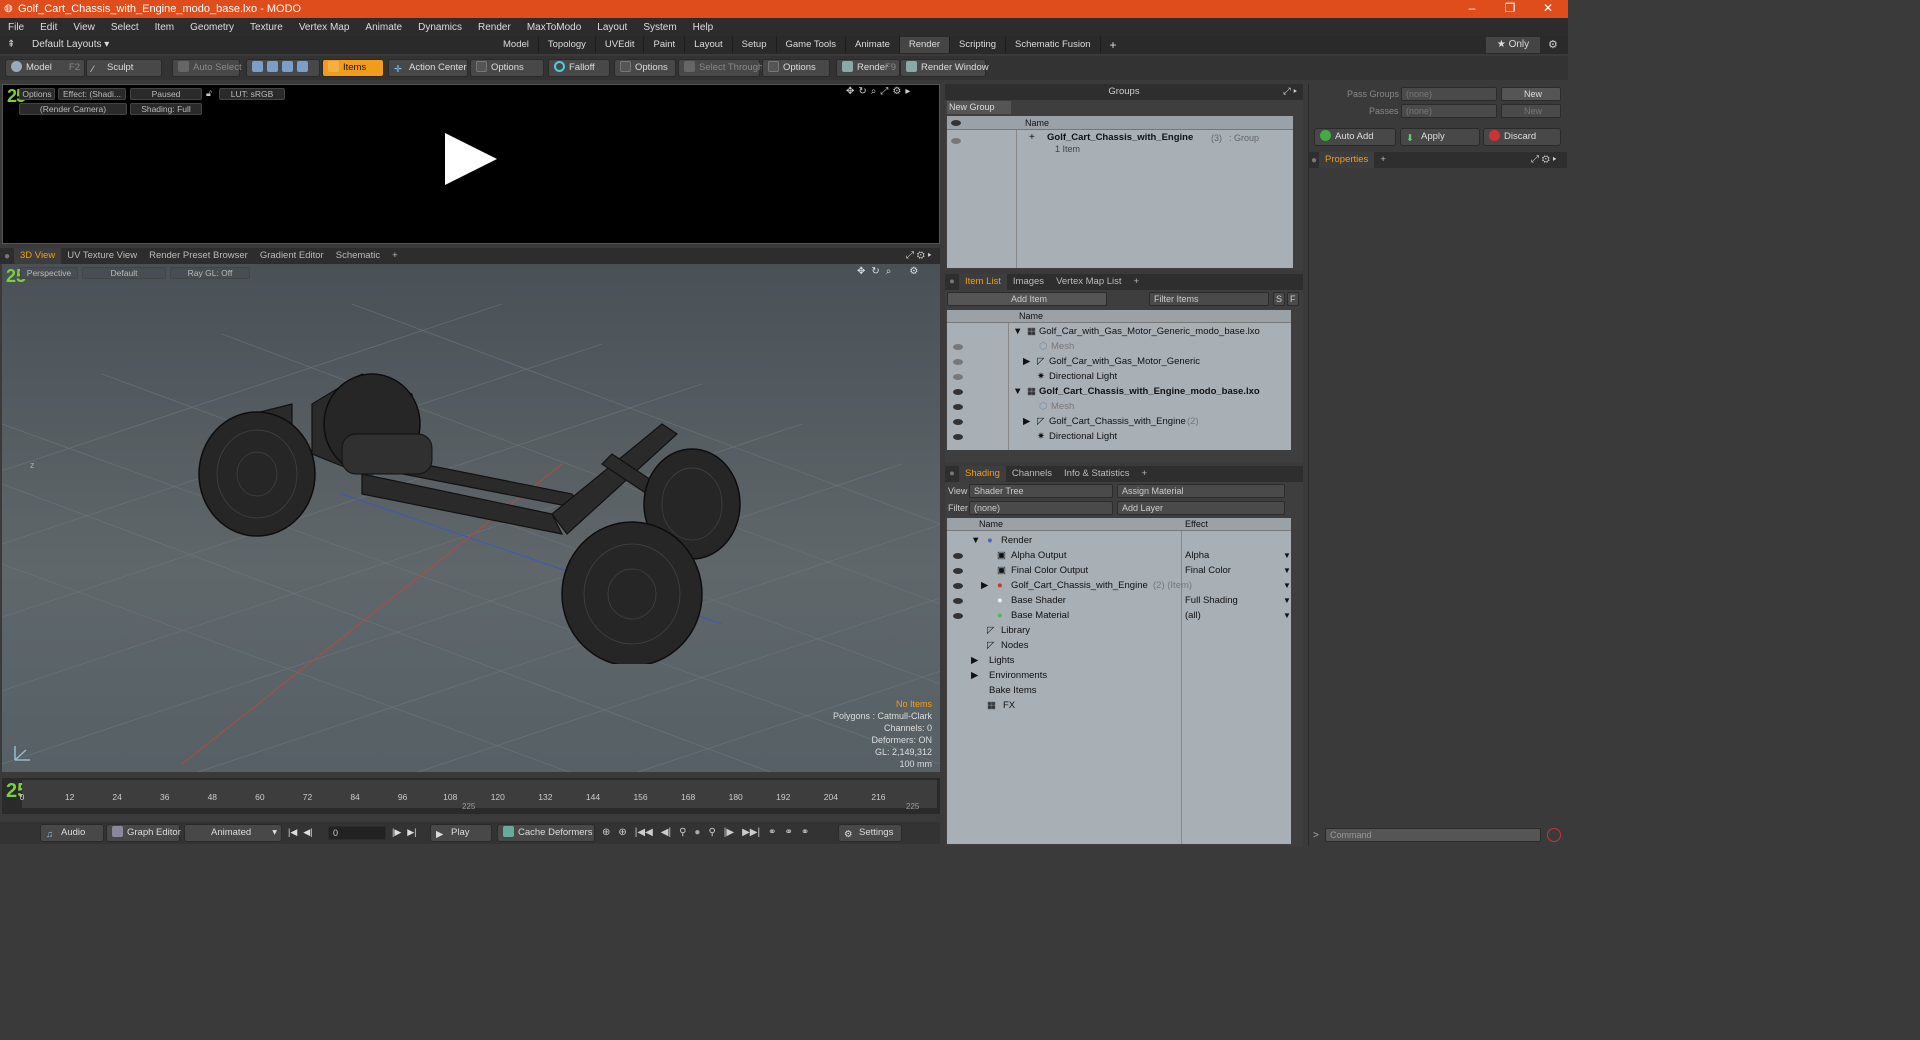 The width and height of the screenshot is (1920, 1040). I want to click on render-camera-dropdown: (Render Camera), so click(73, 109).